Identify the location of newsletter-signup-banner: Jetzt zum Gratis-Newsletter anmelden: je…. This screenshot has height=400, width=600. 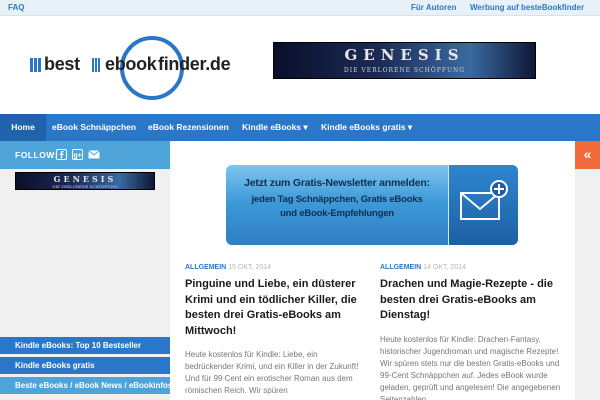
(372, 205).